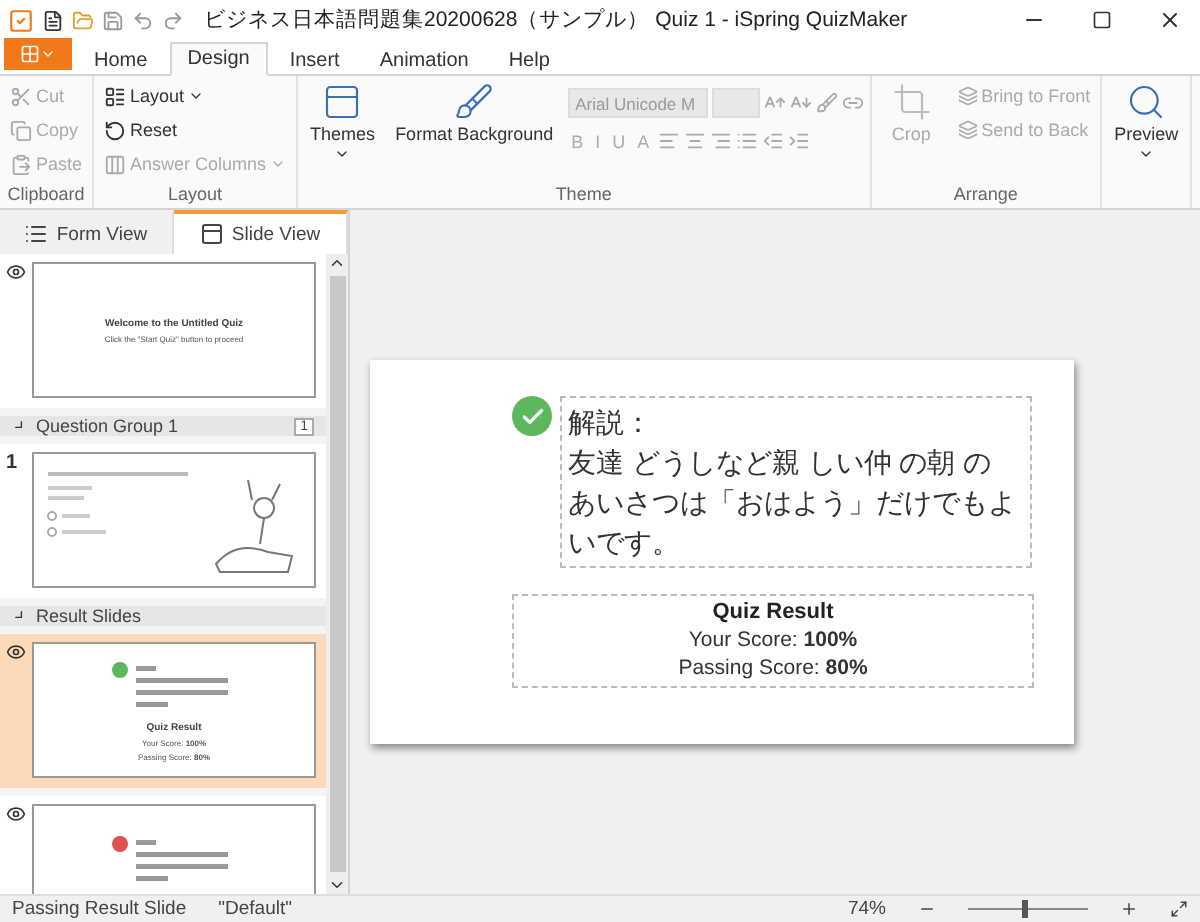  What do you see at coordinates (30, 54) in the screenshot?
I see `grid-icon` at bounding box center [30, 54].